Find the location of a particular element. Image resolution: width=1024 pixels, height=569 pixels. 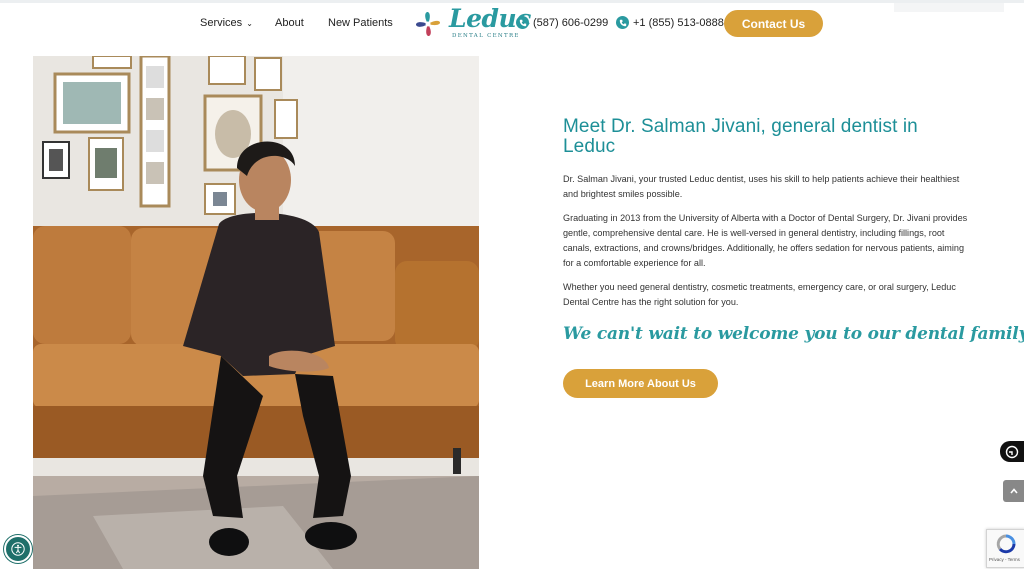

logo-subtitle: DENTAL CENTRE is located at coordinates (486, 36).